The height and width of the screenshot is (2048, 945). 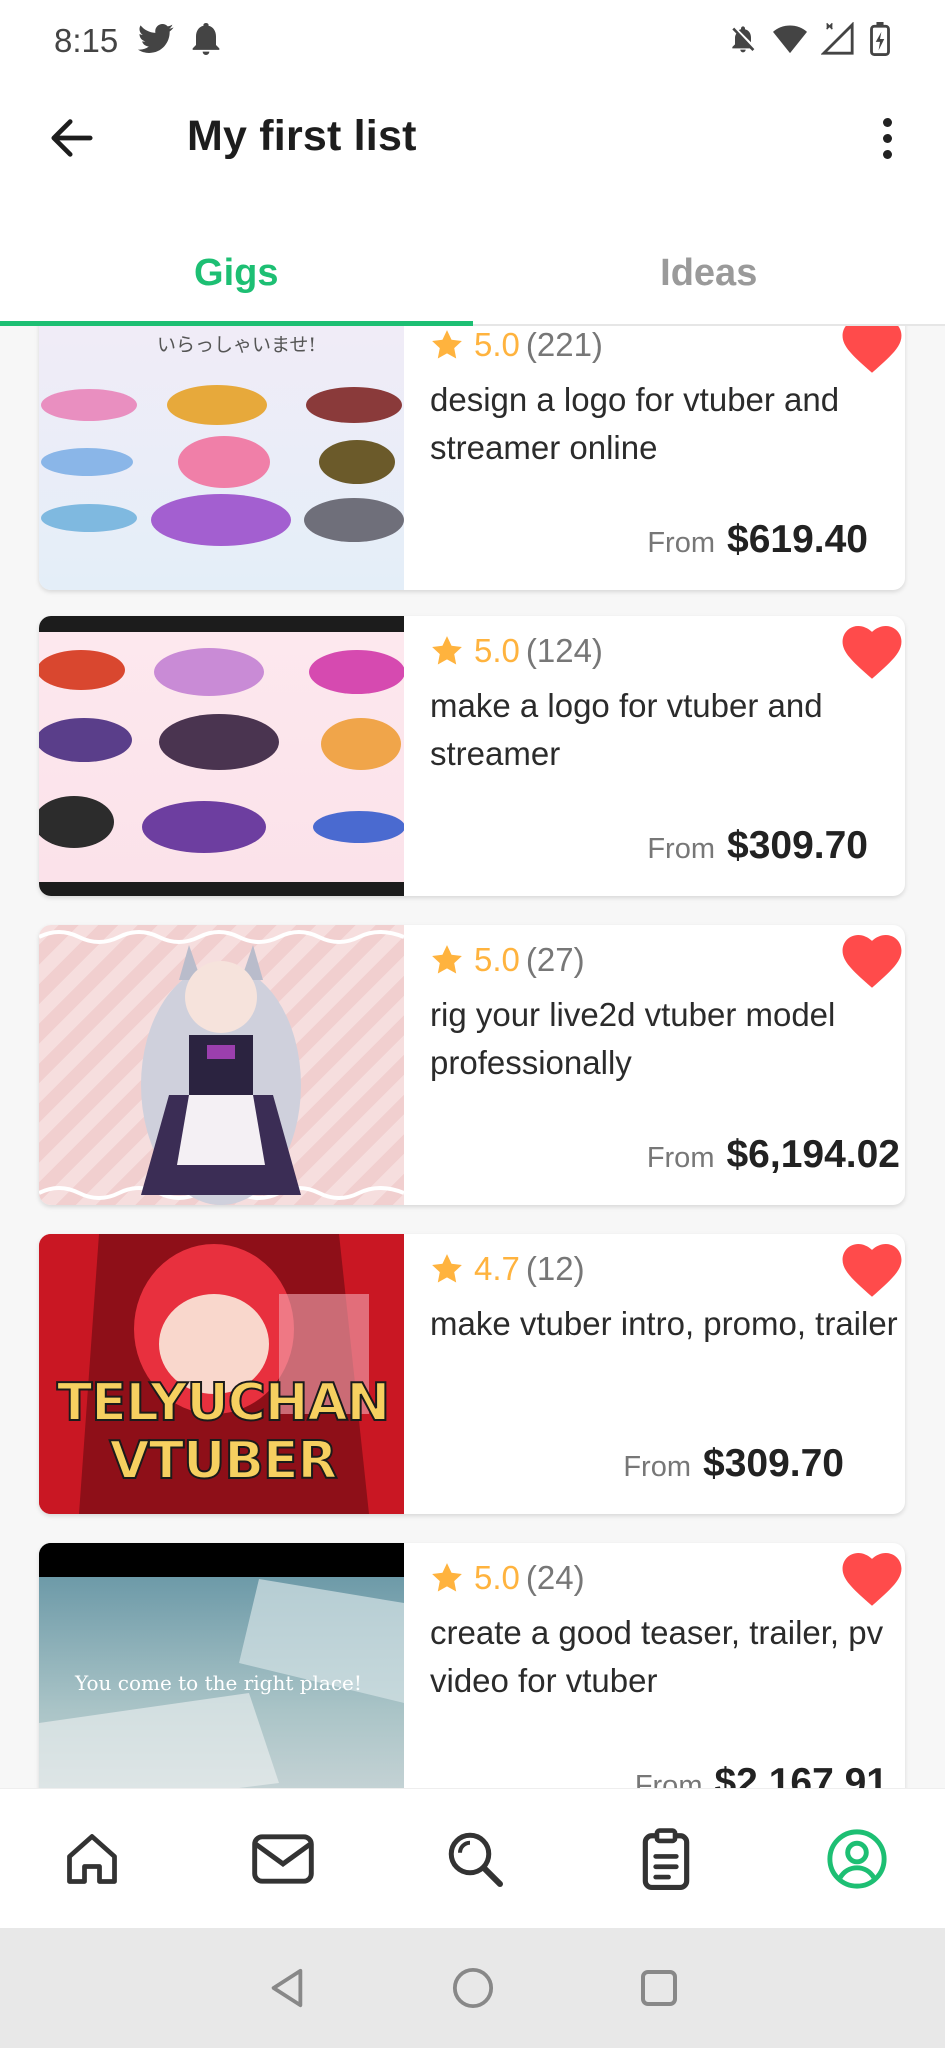 I want to click on price-row: From $2,167.91, so click(x=761, y=1774).